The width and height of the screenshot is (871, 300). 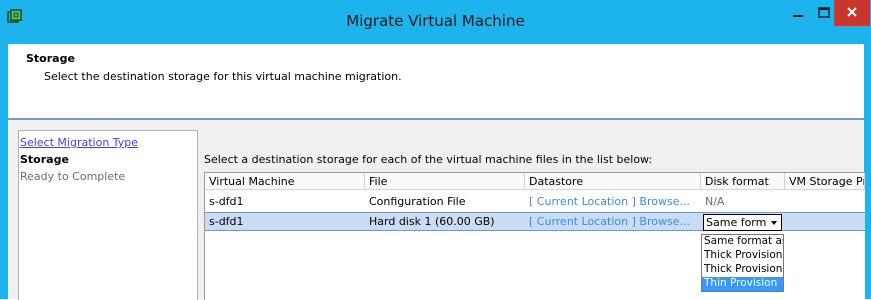 I want to click on cell-file: Configuration File, so click(x=417, y=201).